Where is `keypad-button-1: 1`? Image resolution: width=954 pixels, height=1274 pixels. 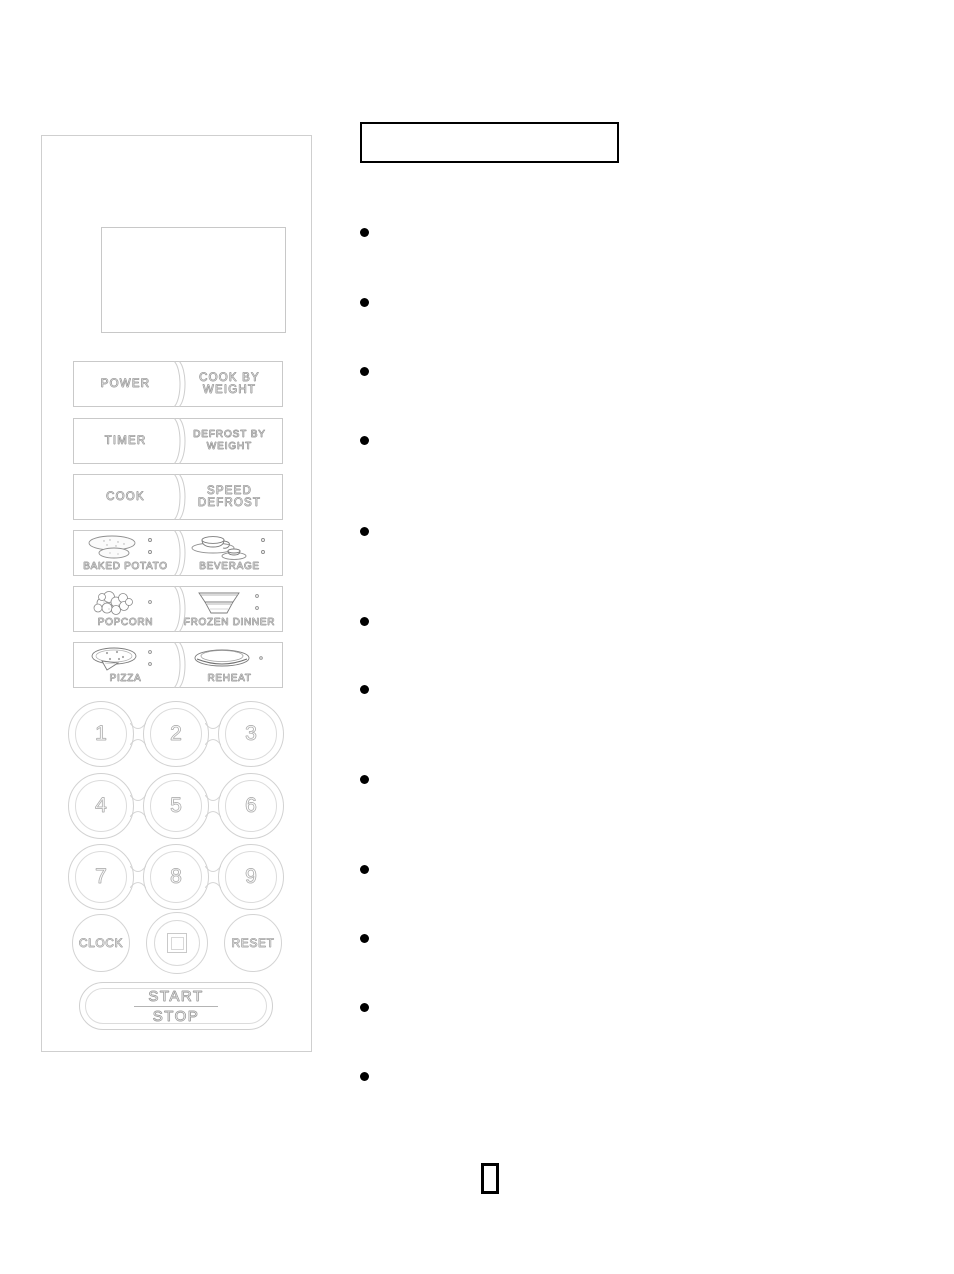 keypad-button-1: 1 is located at coordinates (101, 734).